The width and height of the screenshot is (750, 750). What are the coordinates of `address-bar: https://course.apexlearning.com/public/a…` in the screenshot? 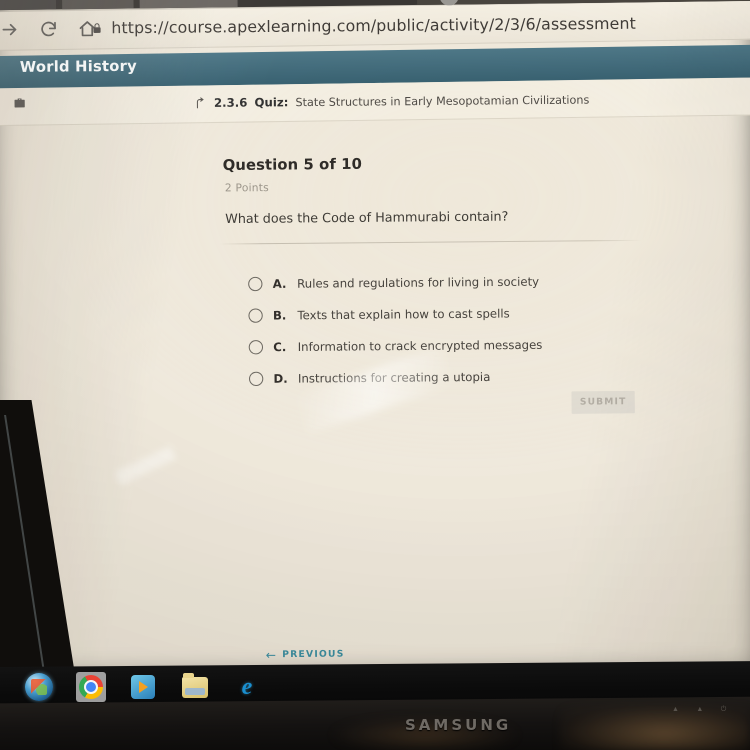 It's located at (363, 25).